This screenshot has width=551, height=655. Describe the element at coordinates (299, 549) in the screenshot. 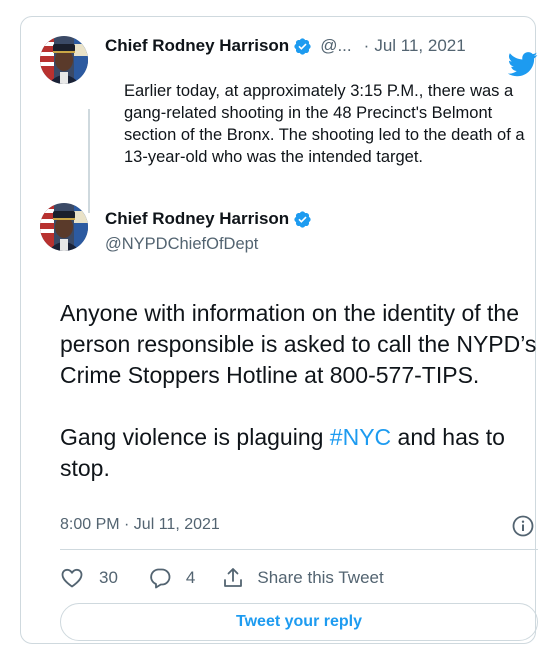

I see `divider` at that location.